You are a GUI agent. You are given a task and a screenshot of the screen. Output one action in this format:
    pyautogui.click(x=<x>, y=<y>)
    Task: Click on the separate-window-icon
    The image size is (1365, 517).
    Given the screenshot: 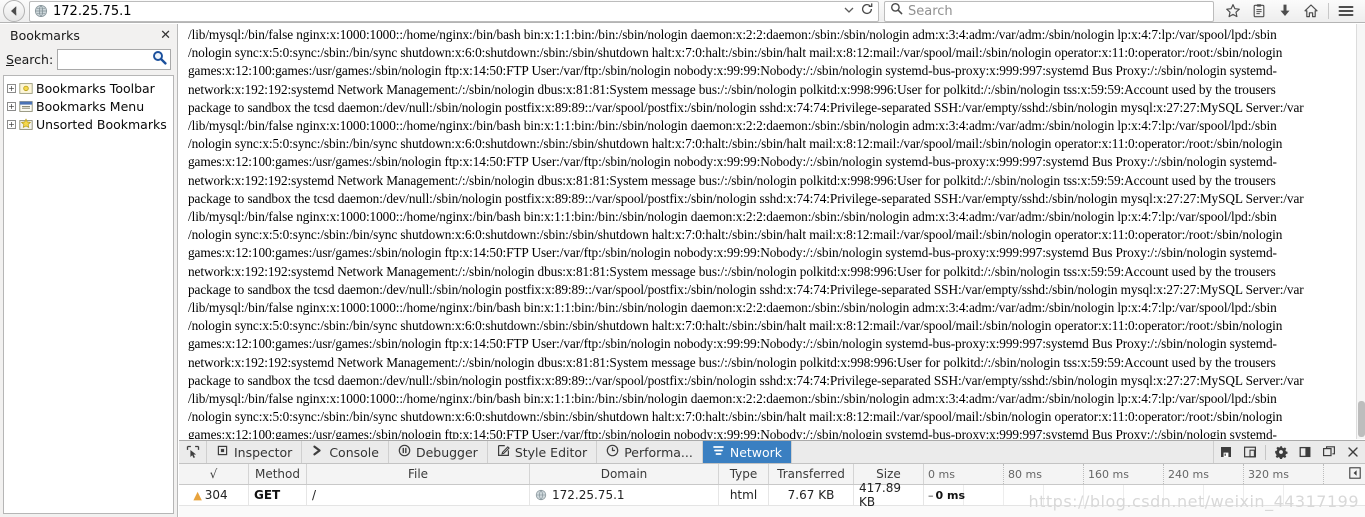 What is the action you would take?
    pyautogui.click(x=1329, y=452)
    